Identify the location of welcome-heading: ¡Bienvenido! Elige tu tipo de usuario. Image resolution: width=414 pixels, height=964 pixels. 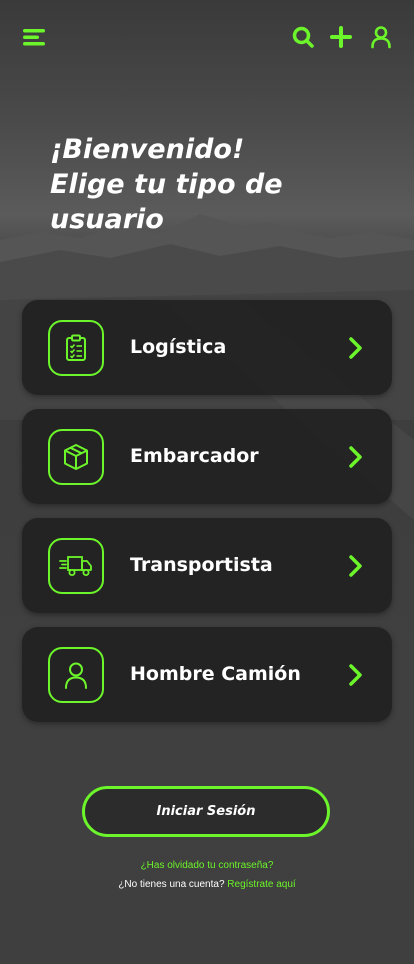
(210, 184).